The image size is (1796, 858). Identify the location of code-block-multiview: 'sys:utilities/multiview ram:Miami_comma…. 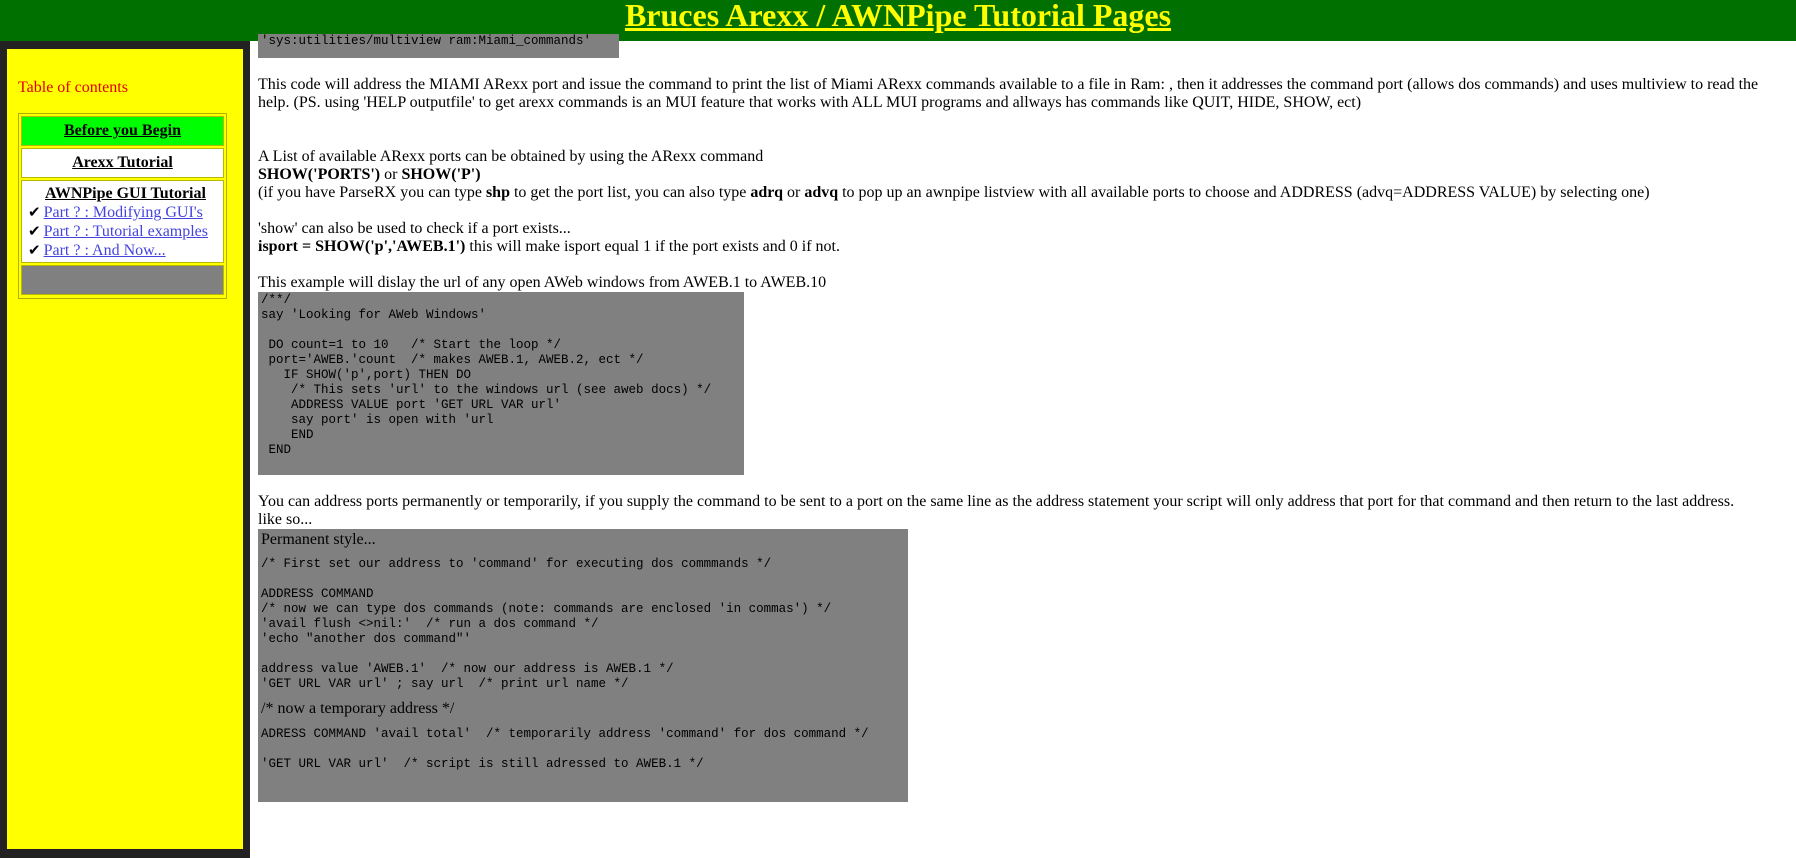
(438, 46).